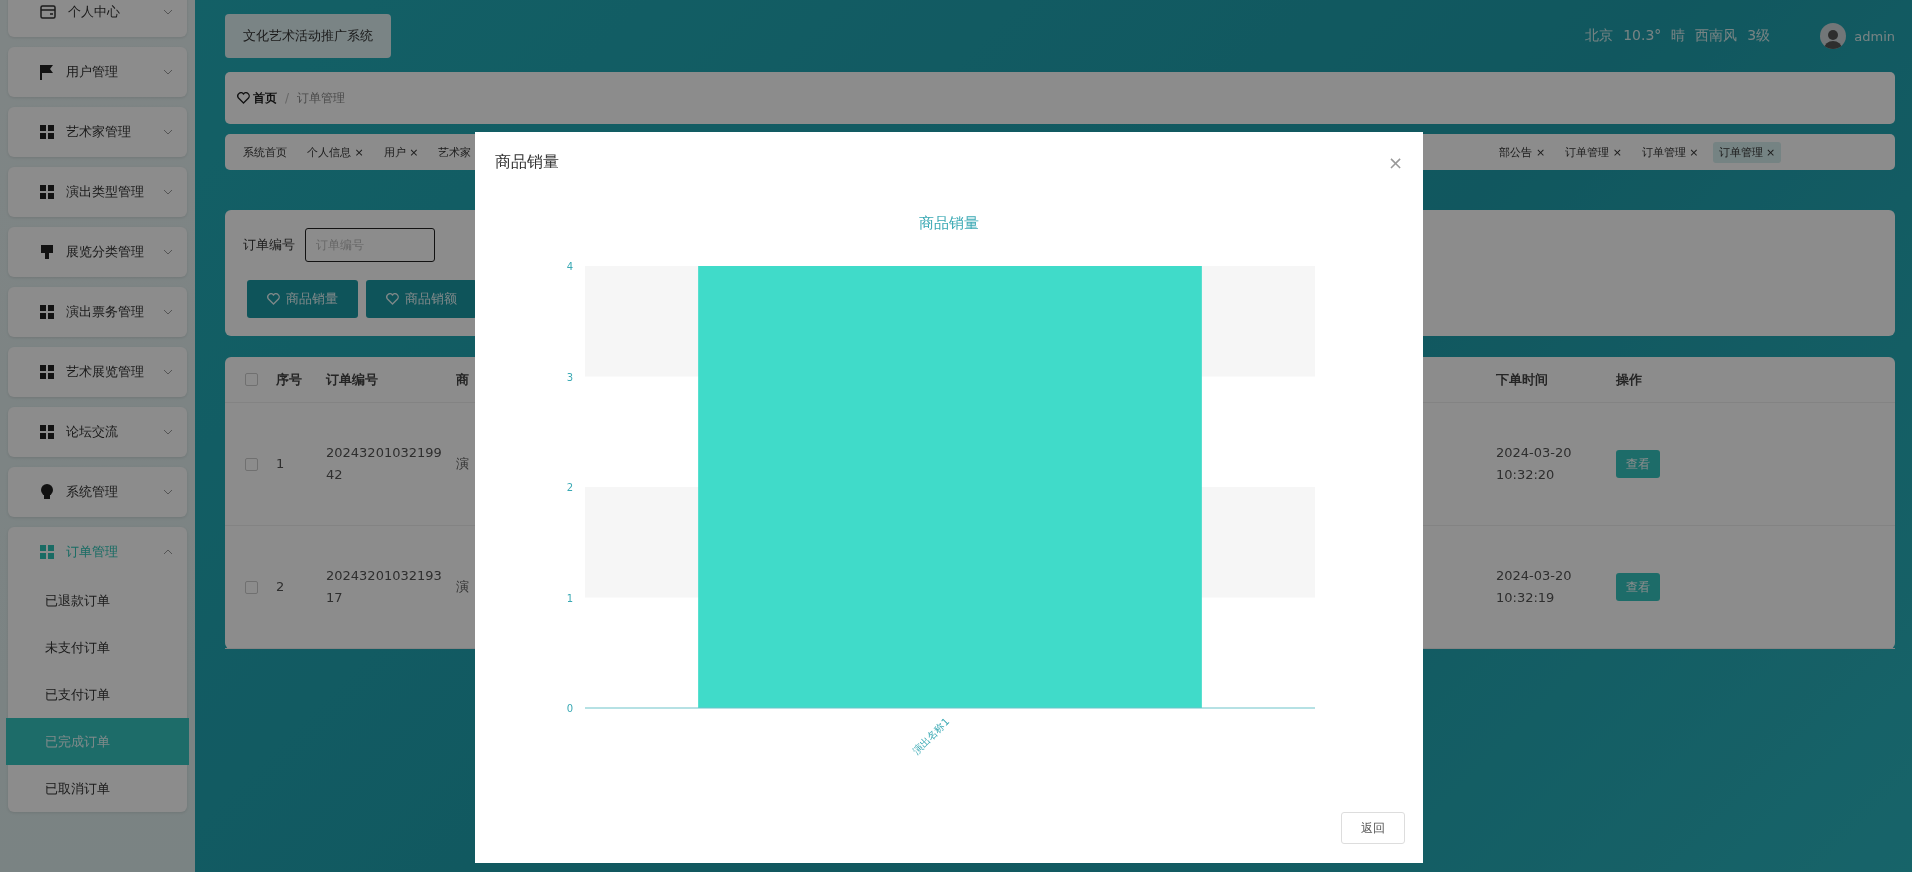 This screenshot has width=1912, height=872. I want to click on column-header: 操作, so click(1752, 380).